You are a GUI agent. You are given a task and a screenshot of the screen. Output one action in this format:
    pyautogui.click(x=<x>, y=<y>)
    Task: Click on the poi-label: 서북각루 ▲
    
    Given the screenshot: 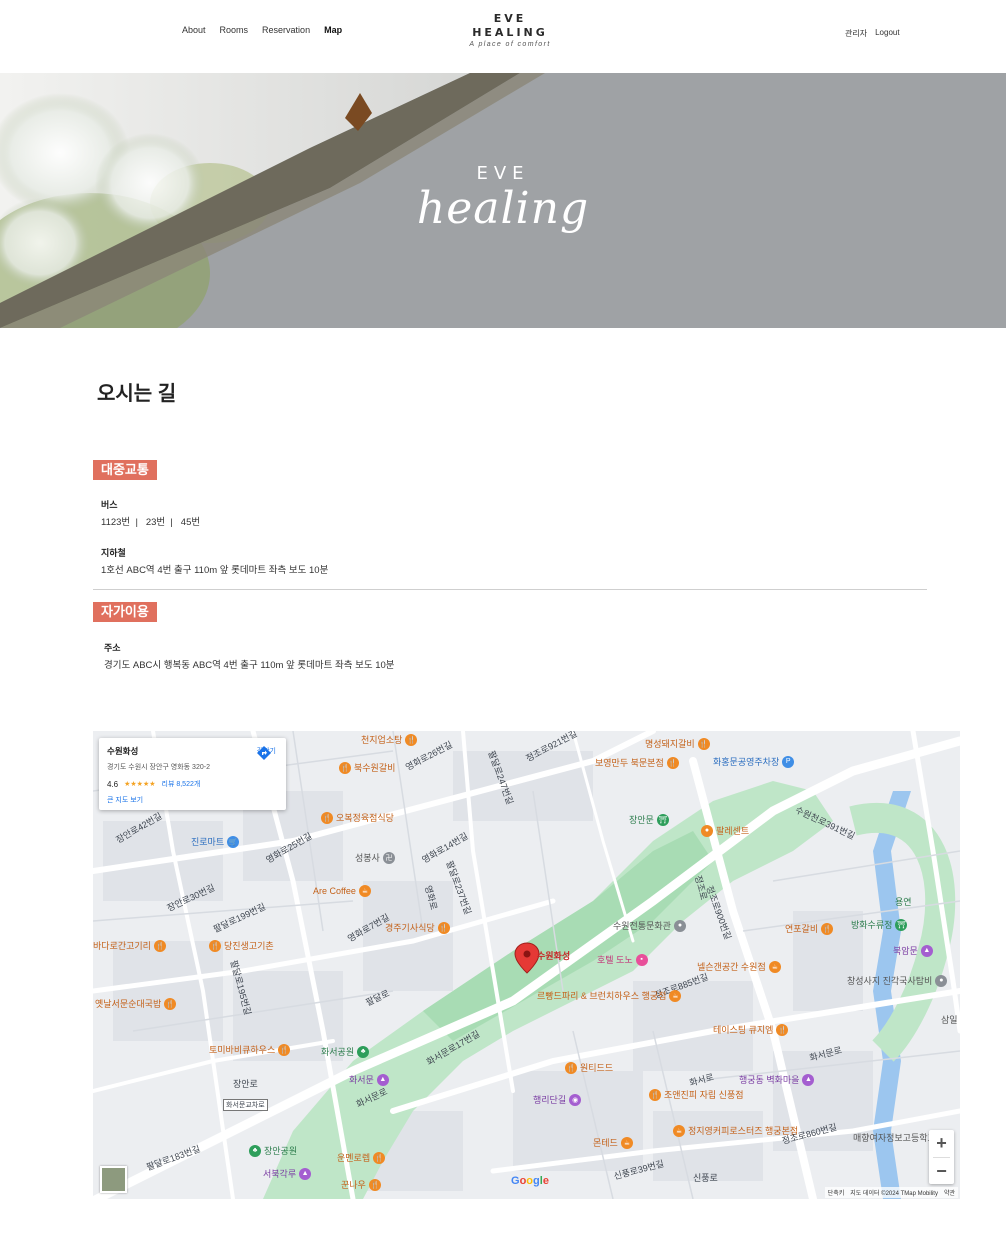 What is the action you would take?
    pyautogui.click(x=287, y=1173)
    